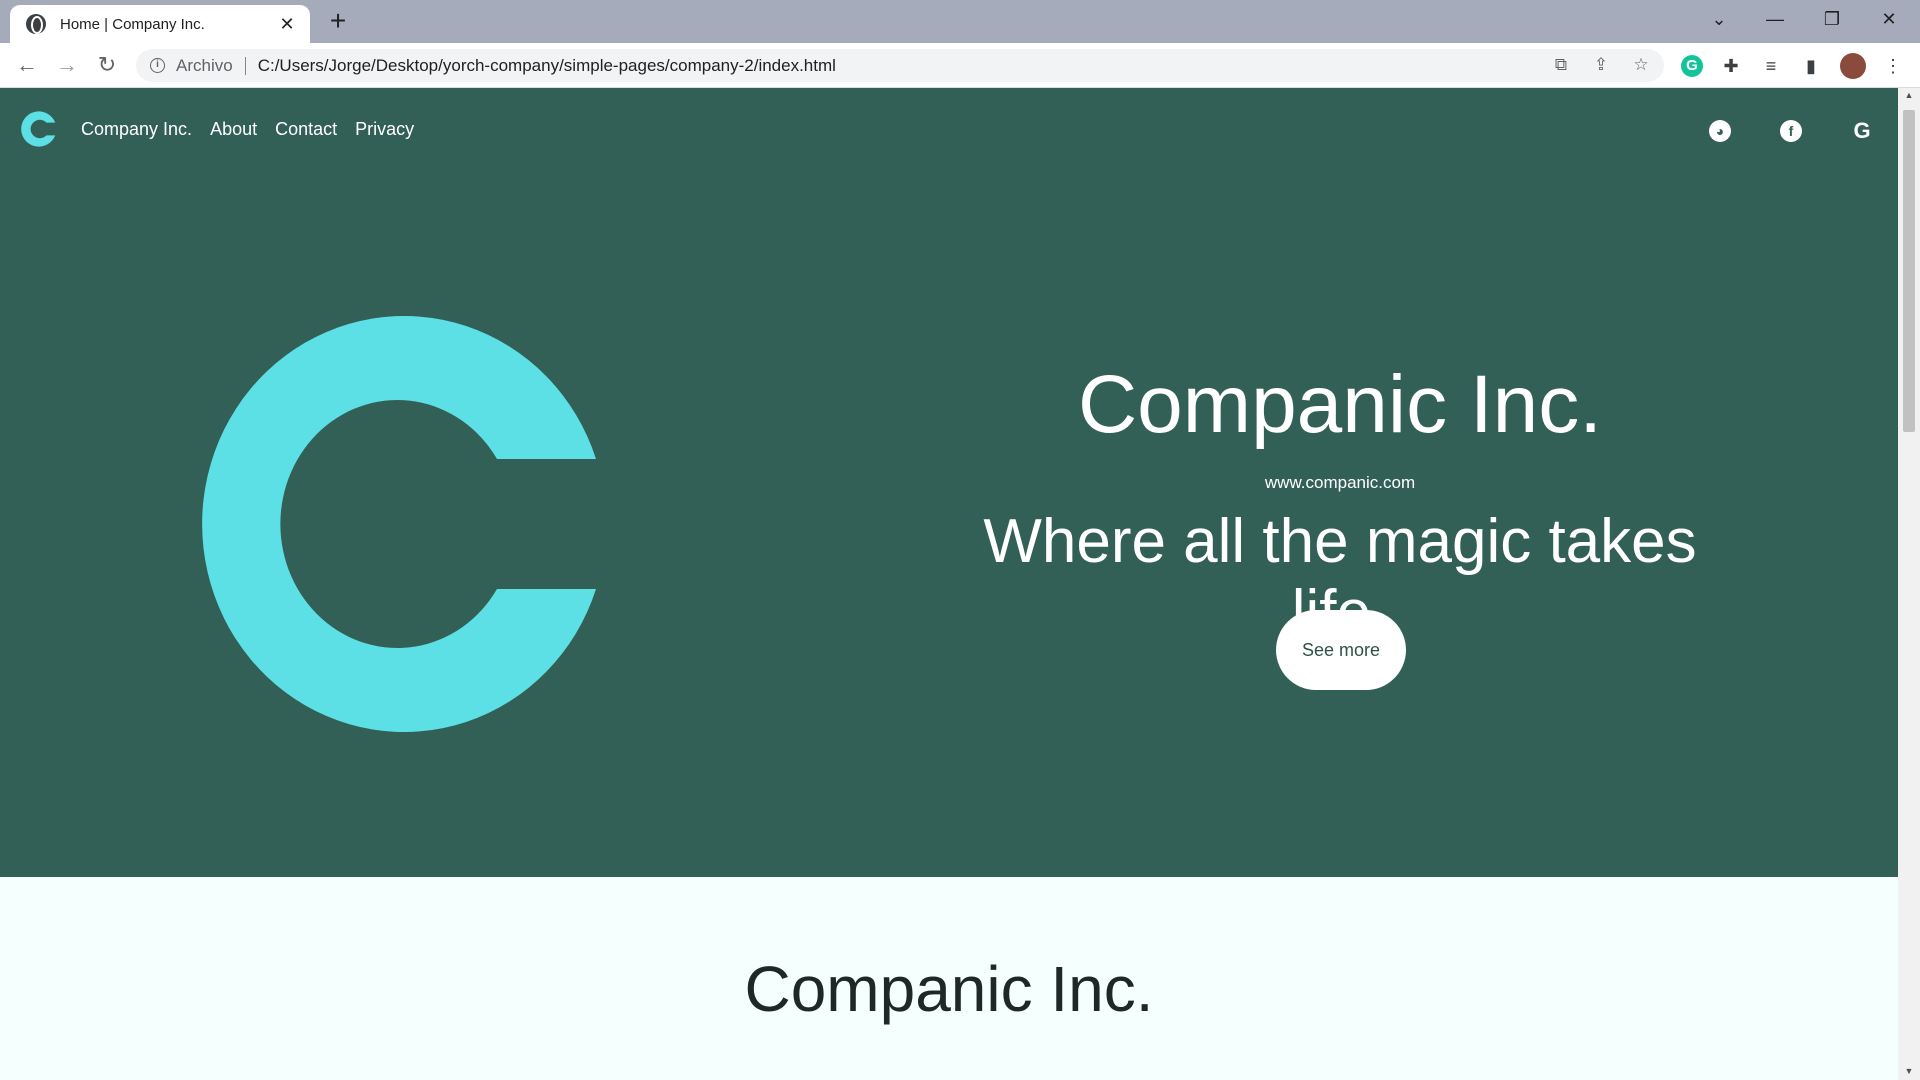 Image resolution: width=1920 pixels, height=1080 pixels. What do you see at coordinates (1341, 650) in the screenshot?
I see `see-more-button: See more` at bounding box center [1341, 650].